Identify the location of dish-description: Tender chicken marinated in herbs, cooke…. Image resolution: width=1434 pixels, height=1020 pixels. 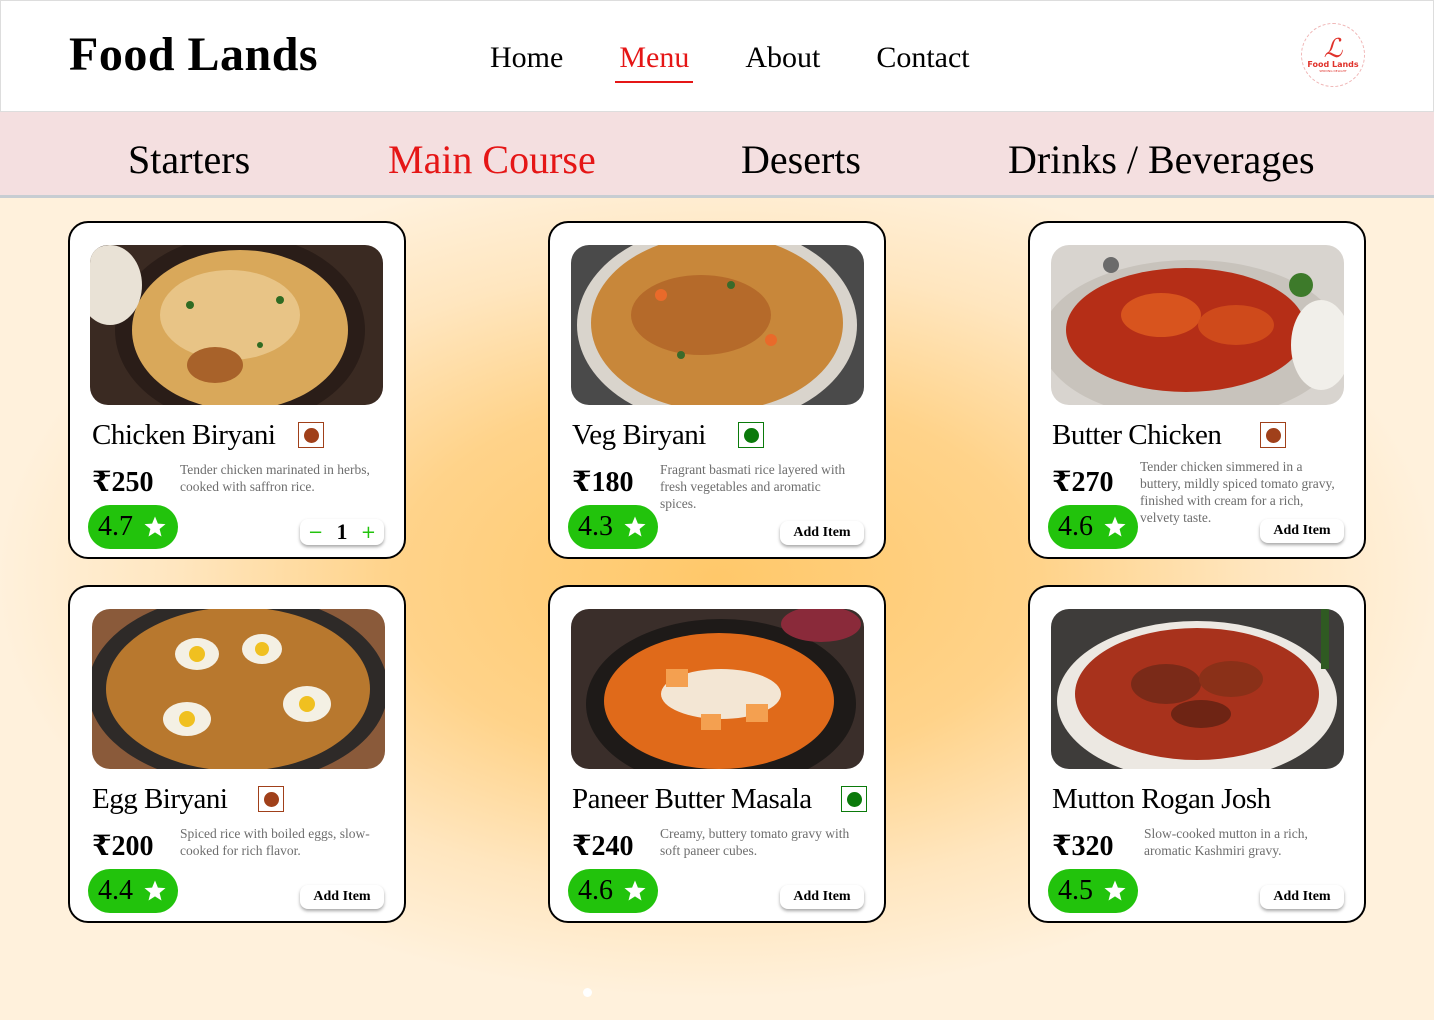
(275, 478).